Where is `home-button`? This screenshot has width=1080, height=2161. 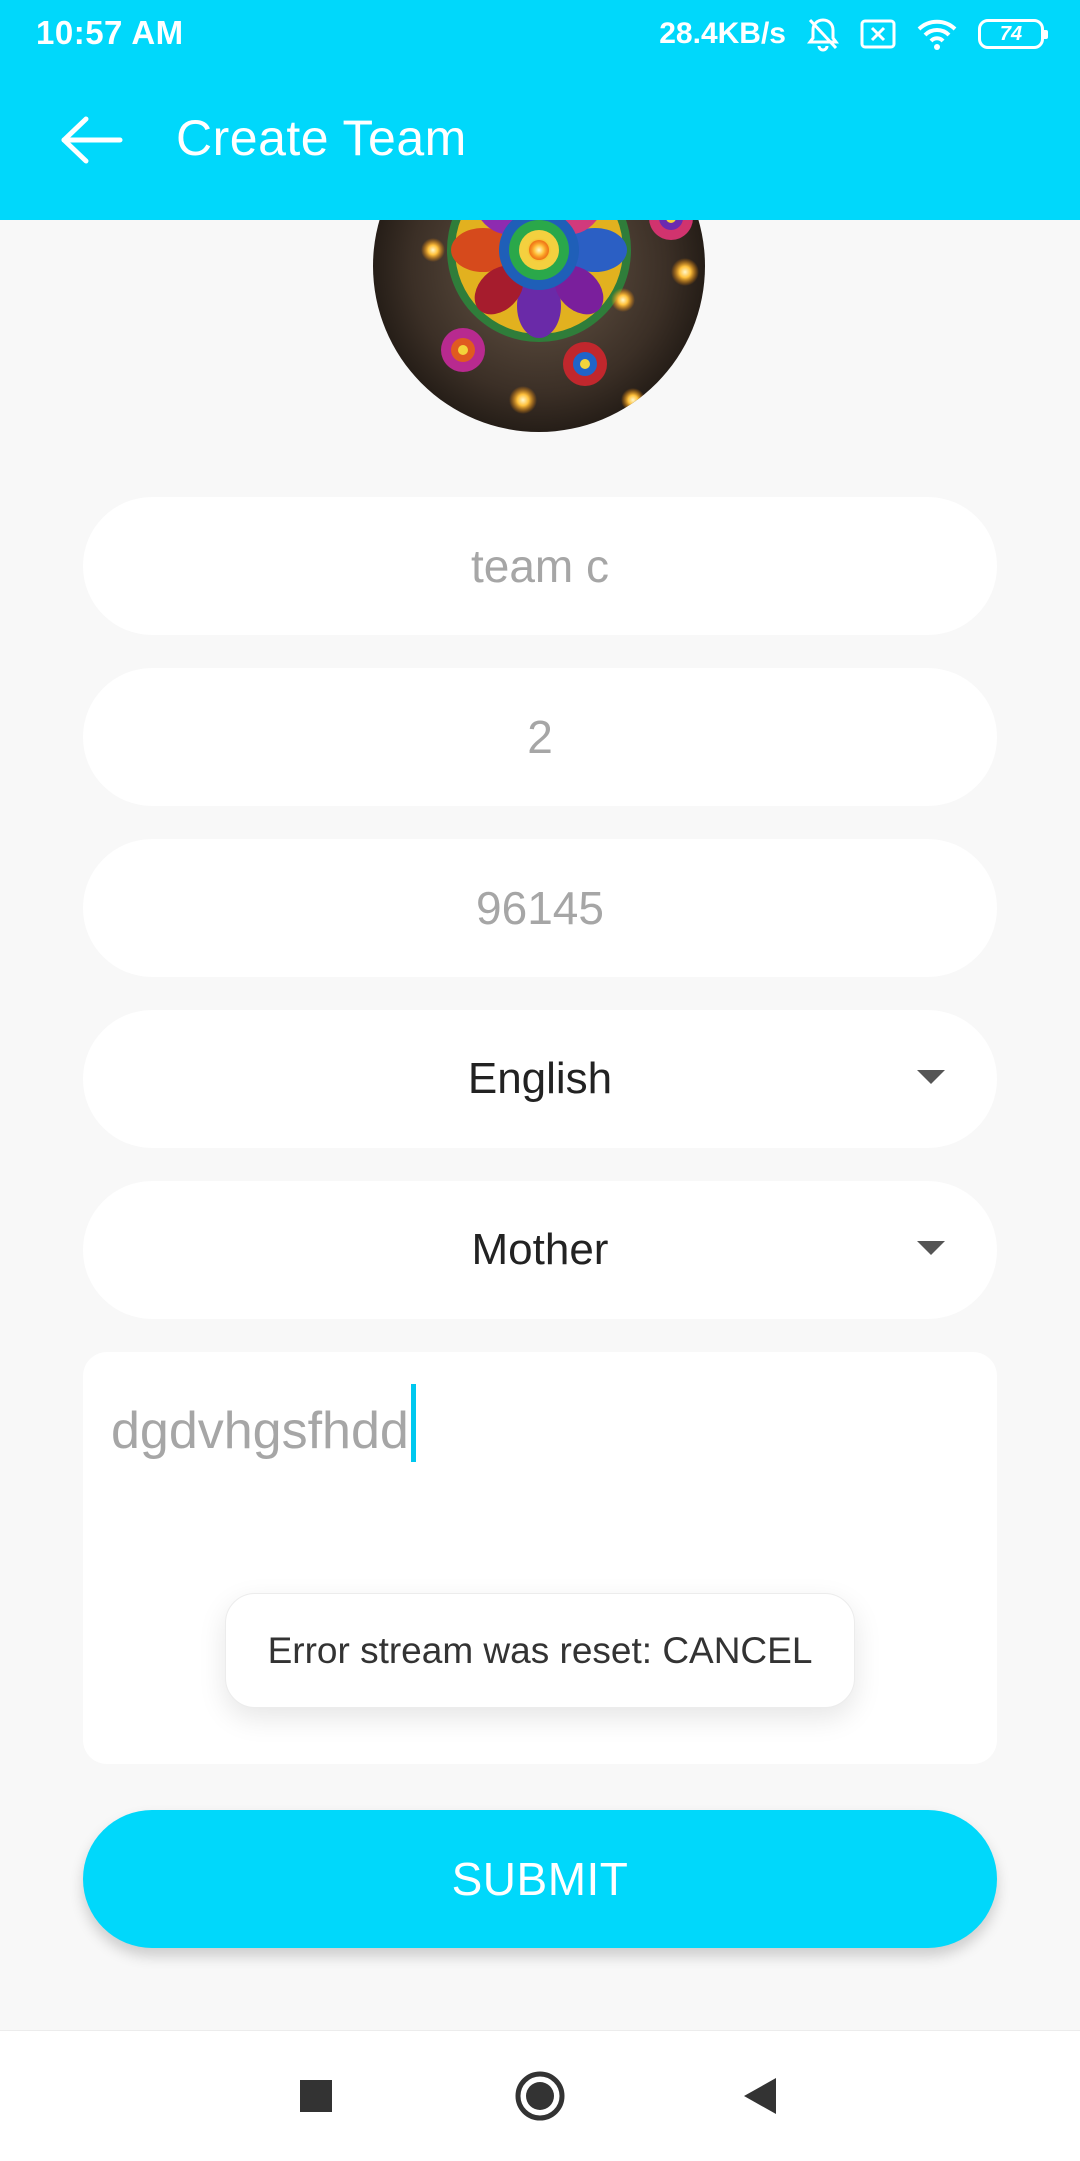 home-button is located at coordinates (540, 2096).